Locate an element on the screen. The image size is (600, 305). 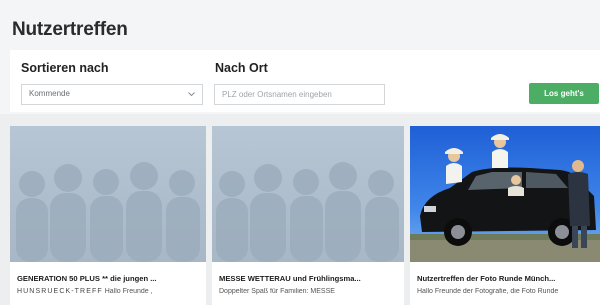
card-description: Doppelter Spaß für Familien: MESSE is located at coordinates (308, 291).